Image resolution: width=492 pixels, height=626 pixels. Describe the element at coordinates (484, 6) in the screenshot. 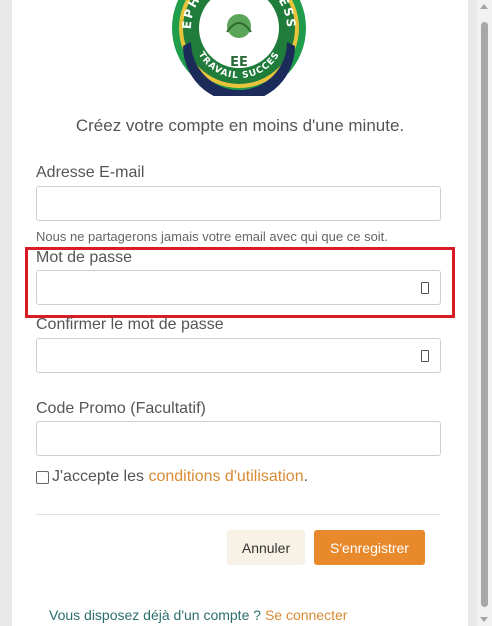

I see `scroll-up-icon` at that location.